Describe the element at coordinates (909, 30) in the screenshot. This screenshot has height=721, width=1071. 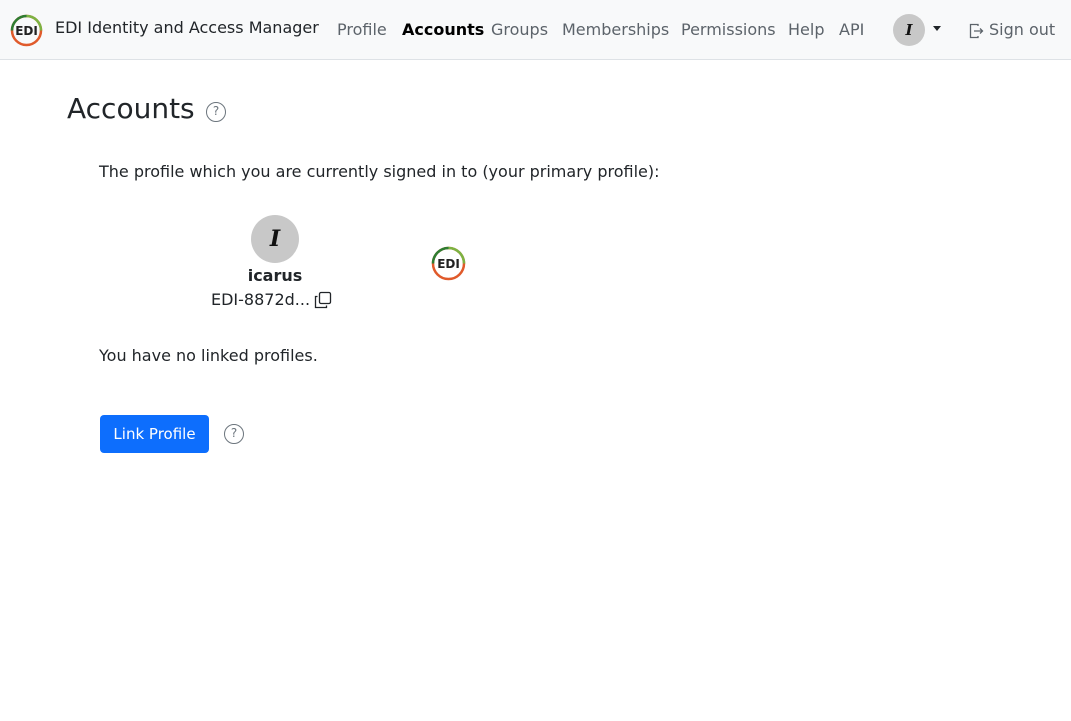
I see `user-menu-avatar: I` at that location.